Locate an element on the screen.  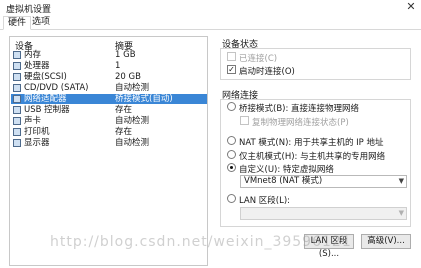
device-summary: 20 GB is located at coordinates (128, 77).